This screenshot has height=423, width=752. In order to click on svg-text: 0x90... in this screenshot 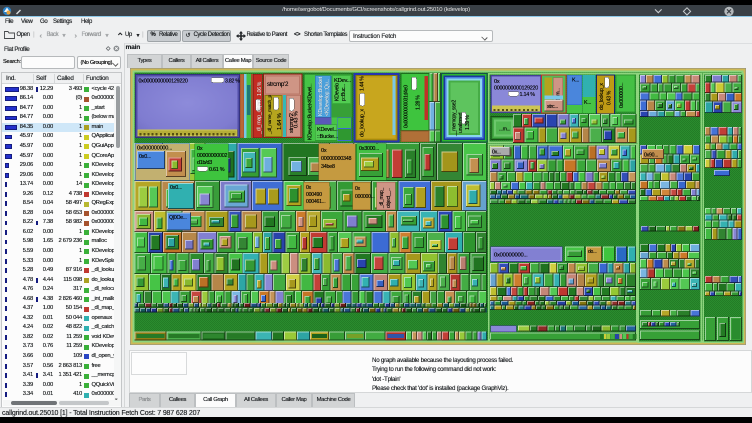, I will do `click(651, 156)`.